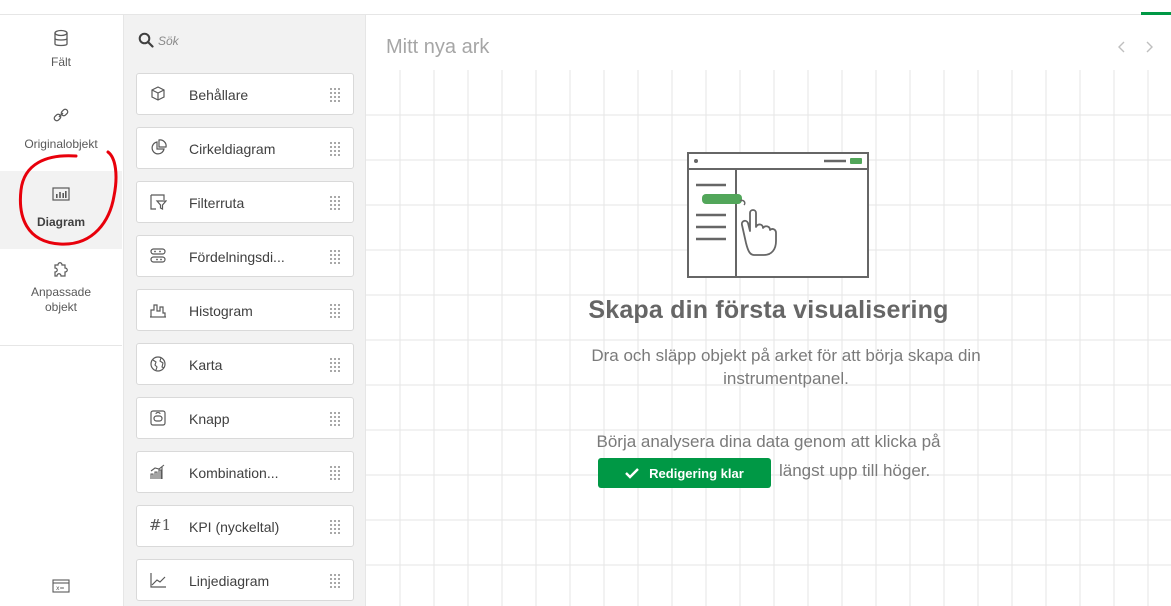 The width and height of the screenshot is (1171, 606). What do you see at coordinates (1149, 47) in the screenshot?
I see `chevron-right-icon` at bounding box center [1149, 47].